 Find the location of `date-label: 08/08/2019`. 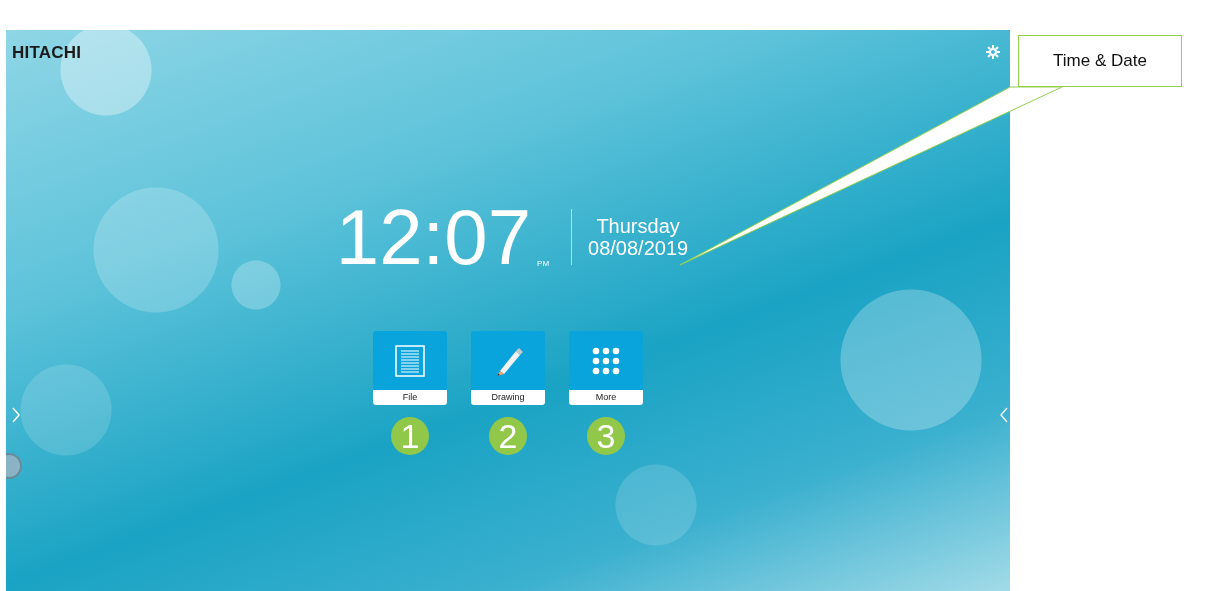

date-label: 08/08/2019 is located at coordinates (638, 248).